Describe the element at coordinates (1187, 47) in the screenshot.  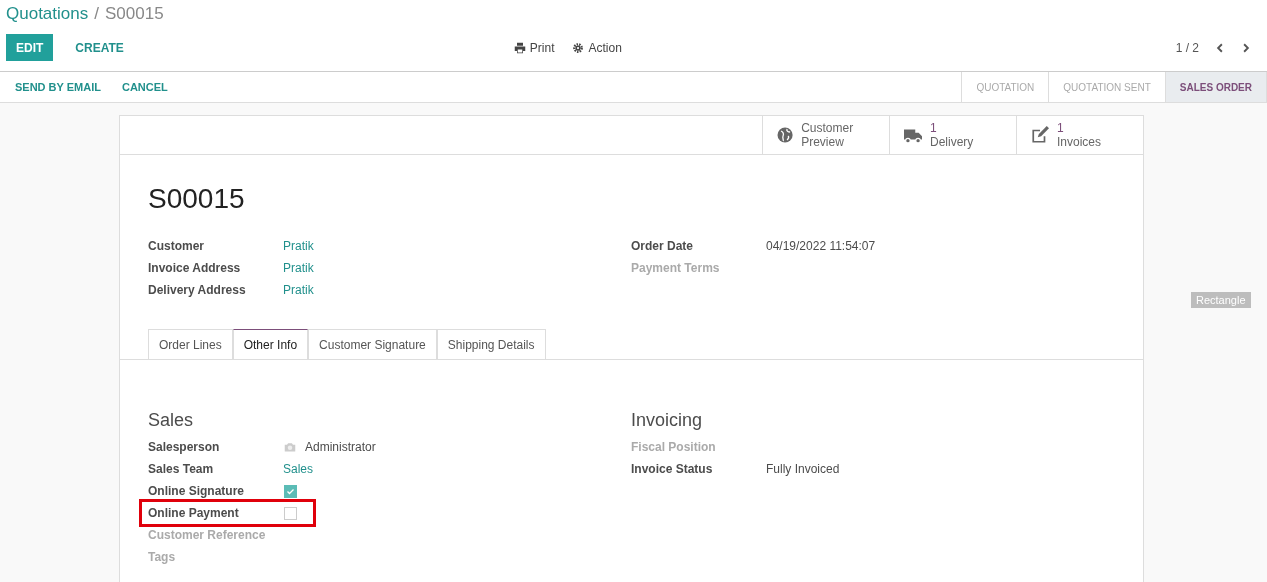
I see `pager-counter: 1 / 2` at that location.